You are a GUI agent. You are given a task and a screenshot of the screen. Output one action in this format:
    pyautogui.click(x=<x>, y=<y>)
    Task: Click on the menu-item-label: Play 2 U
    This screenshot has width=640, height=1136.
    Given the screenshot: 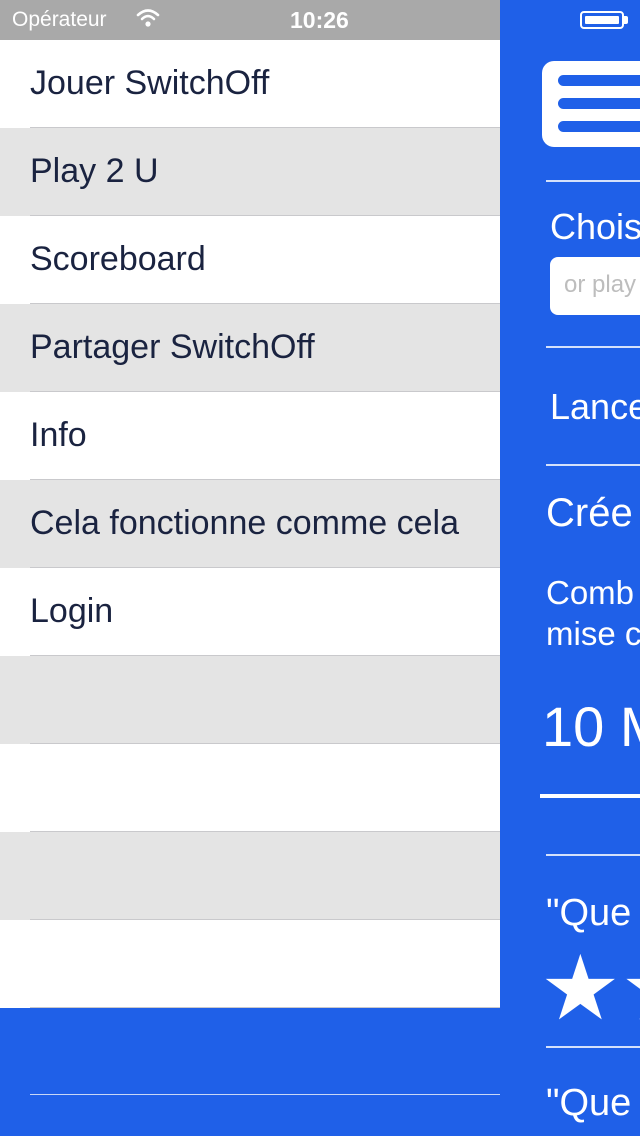 What is the action you would take?
    pyautogui.click(x=94, y=171)
    